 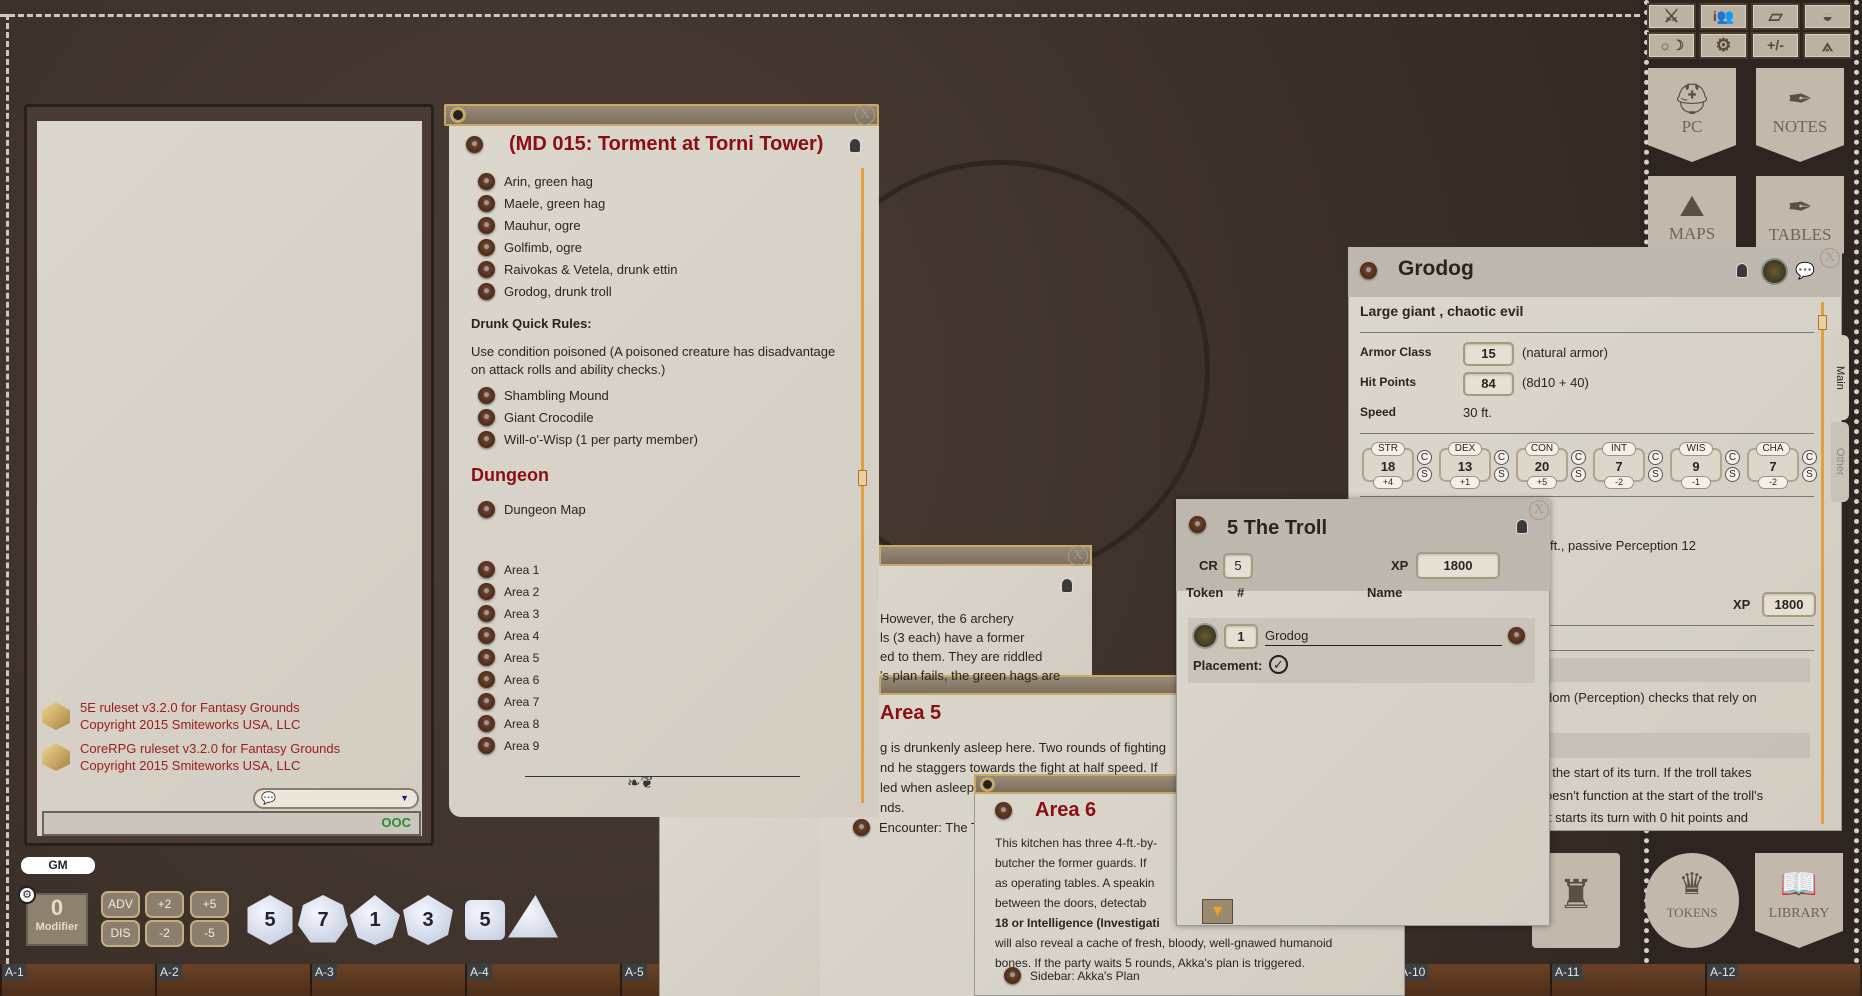 What do you see at coordinates (1775, 16) in the screenshot?
I see `toolbar-calendar-button: ▱` at bounding box center [1775, 16].